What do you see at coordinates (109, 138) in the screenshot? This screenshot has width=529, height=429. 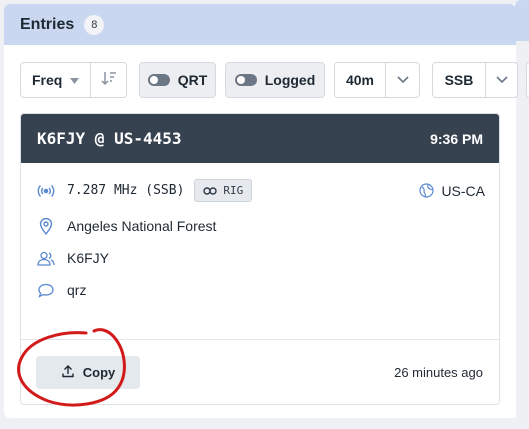 I see `callsign-reference: K6FJY @ US-4453` at bounding box center [109, 138].